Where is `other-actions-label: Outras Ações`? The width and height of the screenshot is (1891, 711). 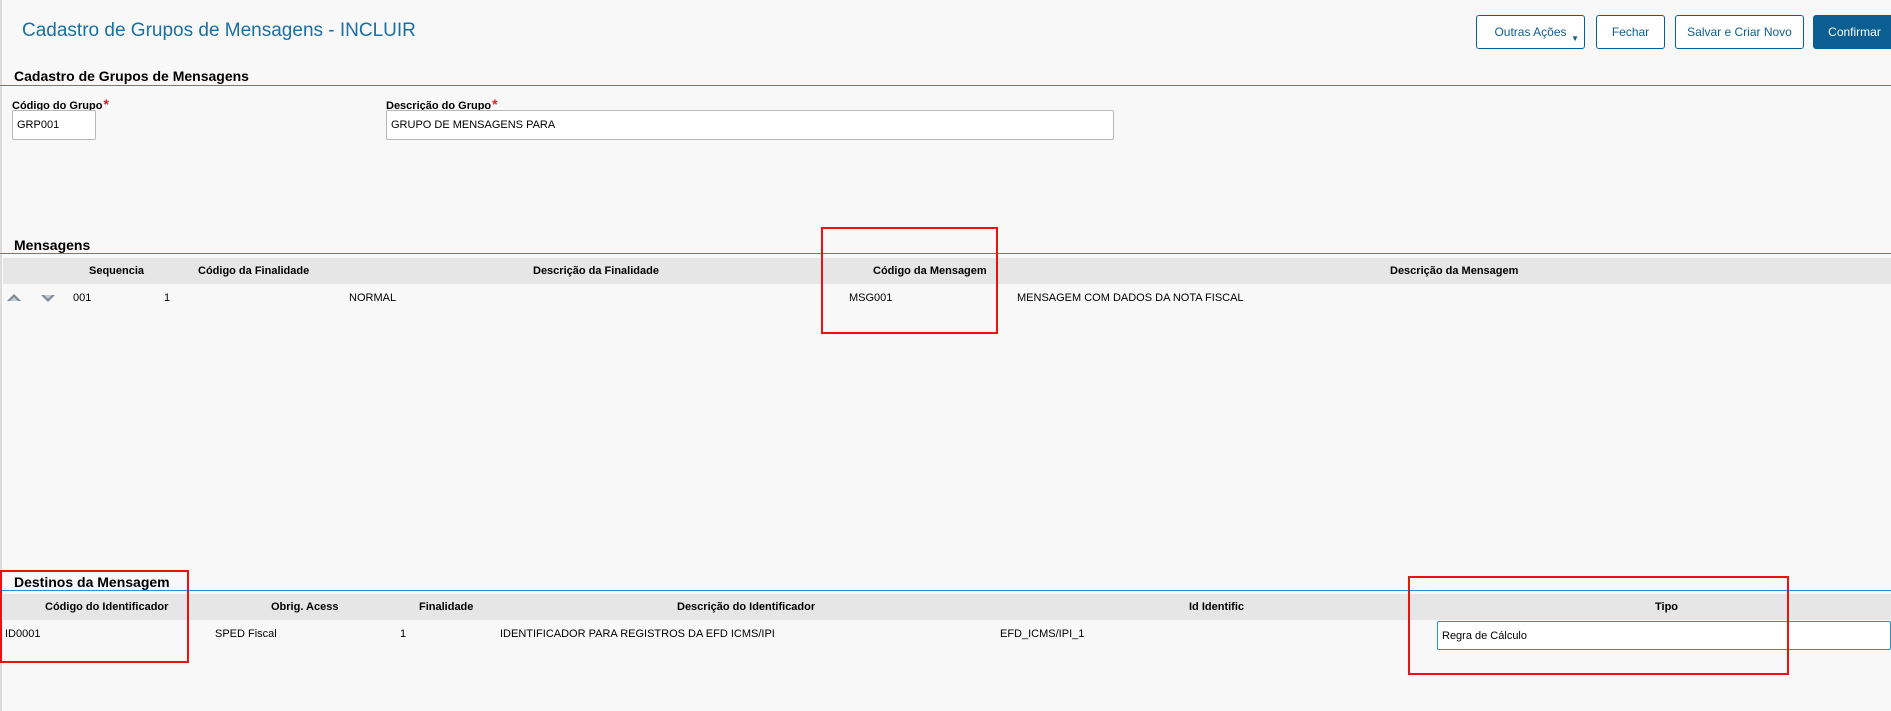
other-actions-label: Outras Ações is located at coordinates (1530, 32).